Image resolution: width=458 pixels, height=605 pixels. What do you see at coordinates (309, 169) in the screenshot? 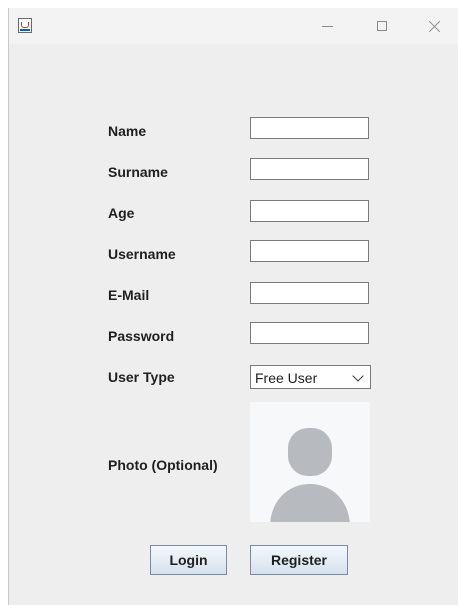
I see `surname-input` at bounding box center [309, 169].